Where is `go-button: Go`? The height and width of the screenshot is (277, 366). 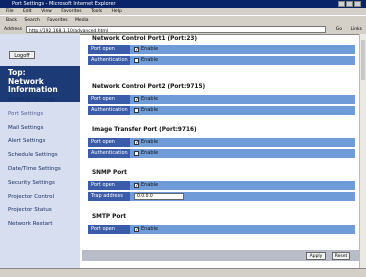 go-button: Go is located at coordinates (339, 29).